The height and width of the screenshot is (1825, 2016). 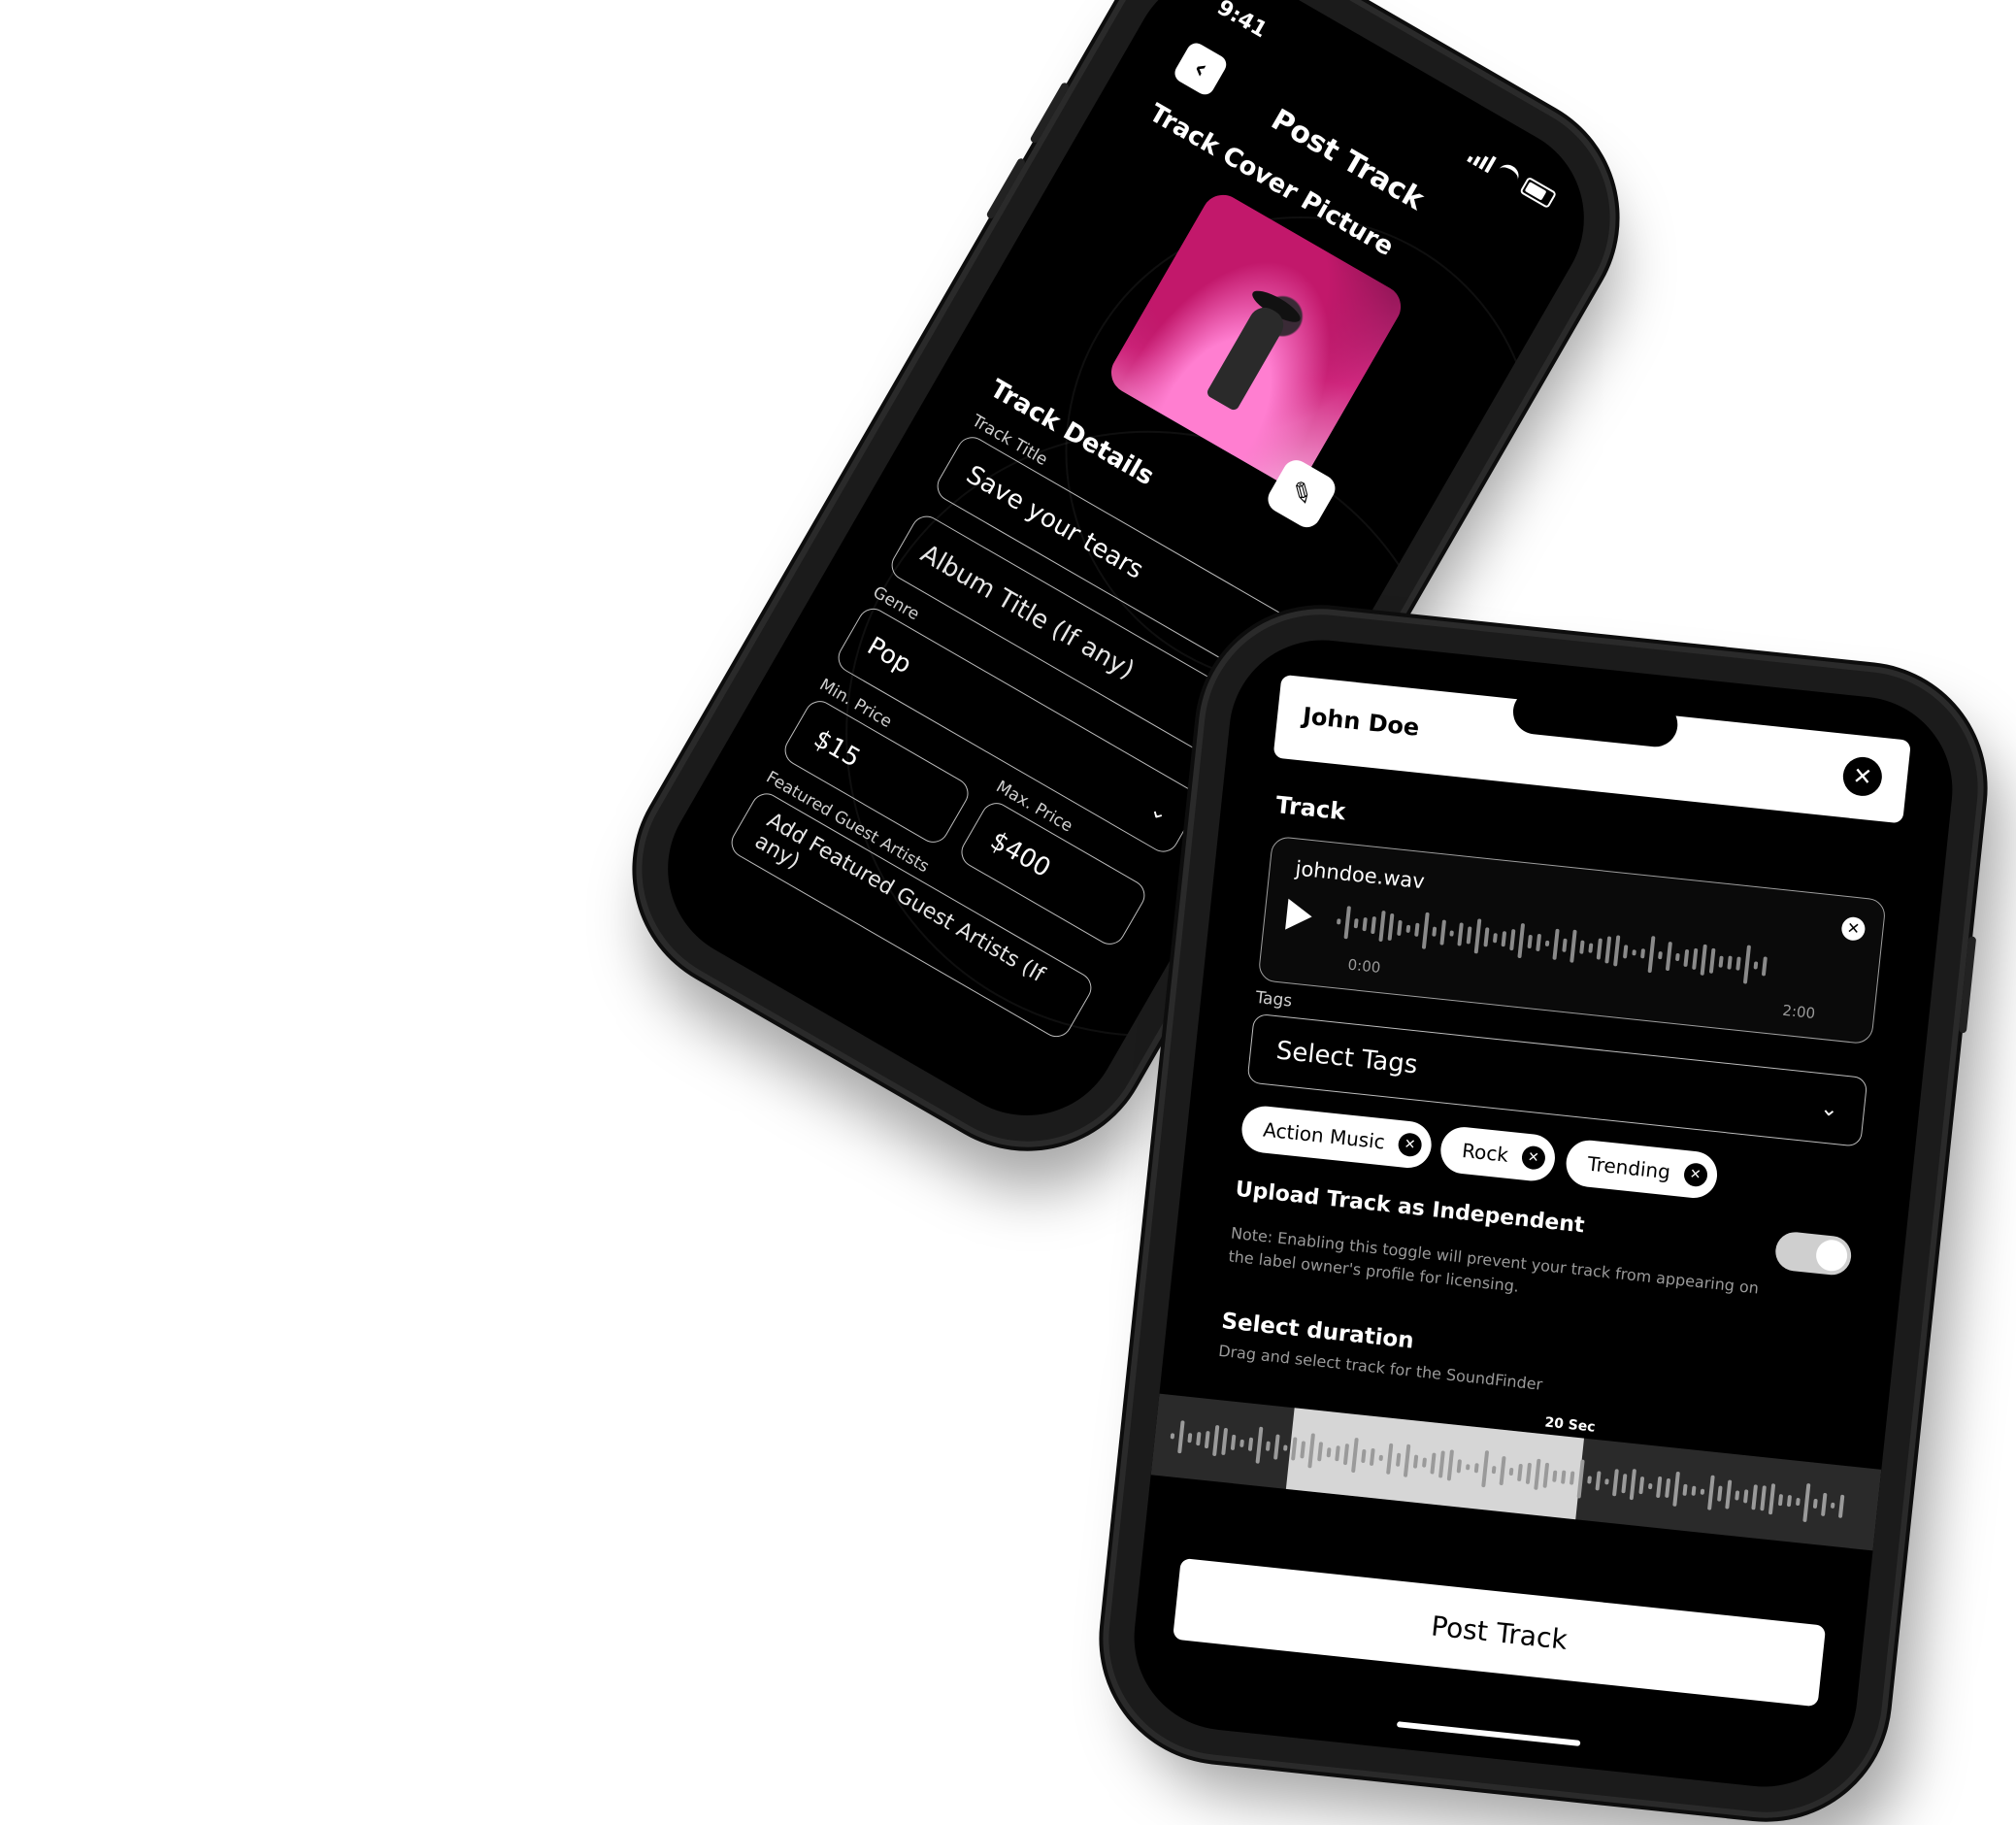 I want to click on chevron-down-icon: ⌄, so click(x=1159, y=811).